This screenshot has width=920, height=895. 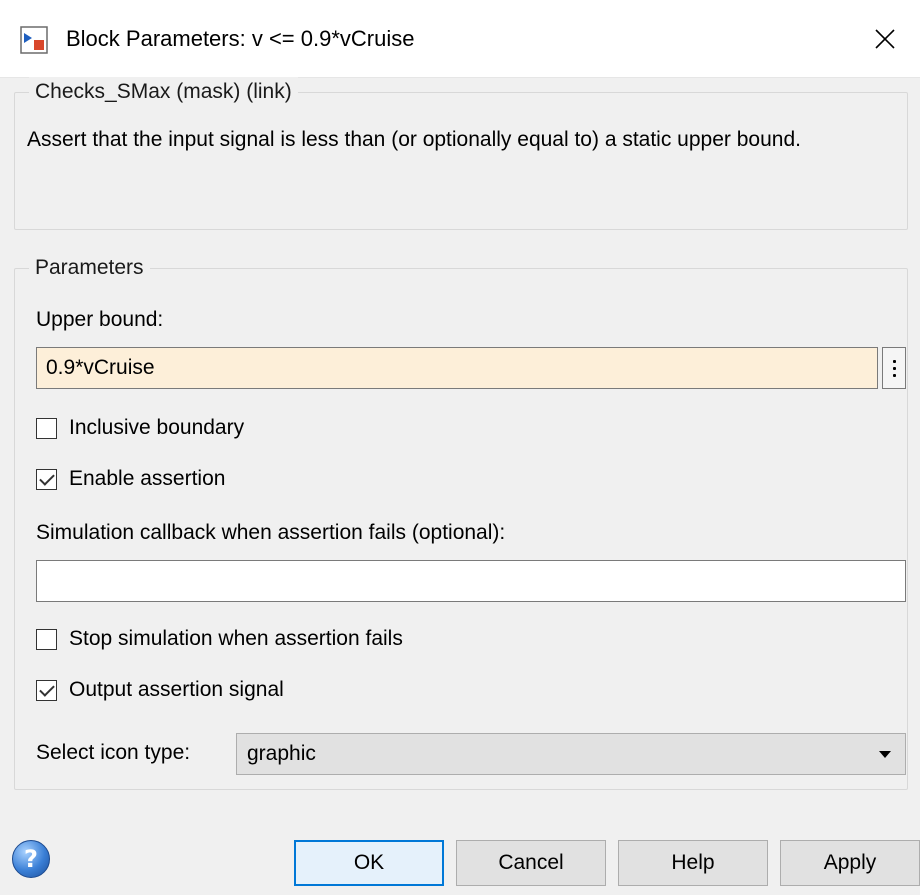 I want to click on vertical-ellipsis-icon, so click(x=894, y=368).